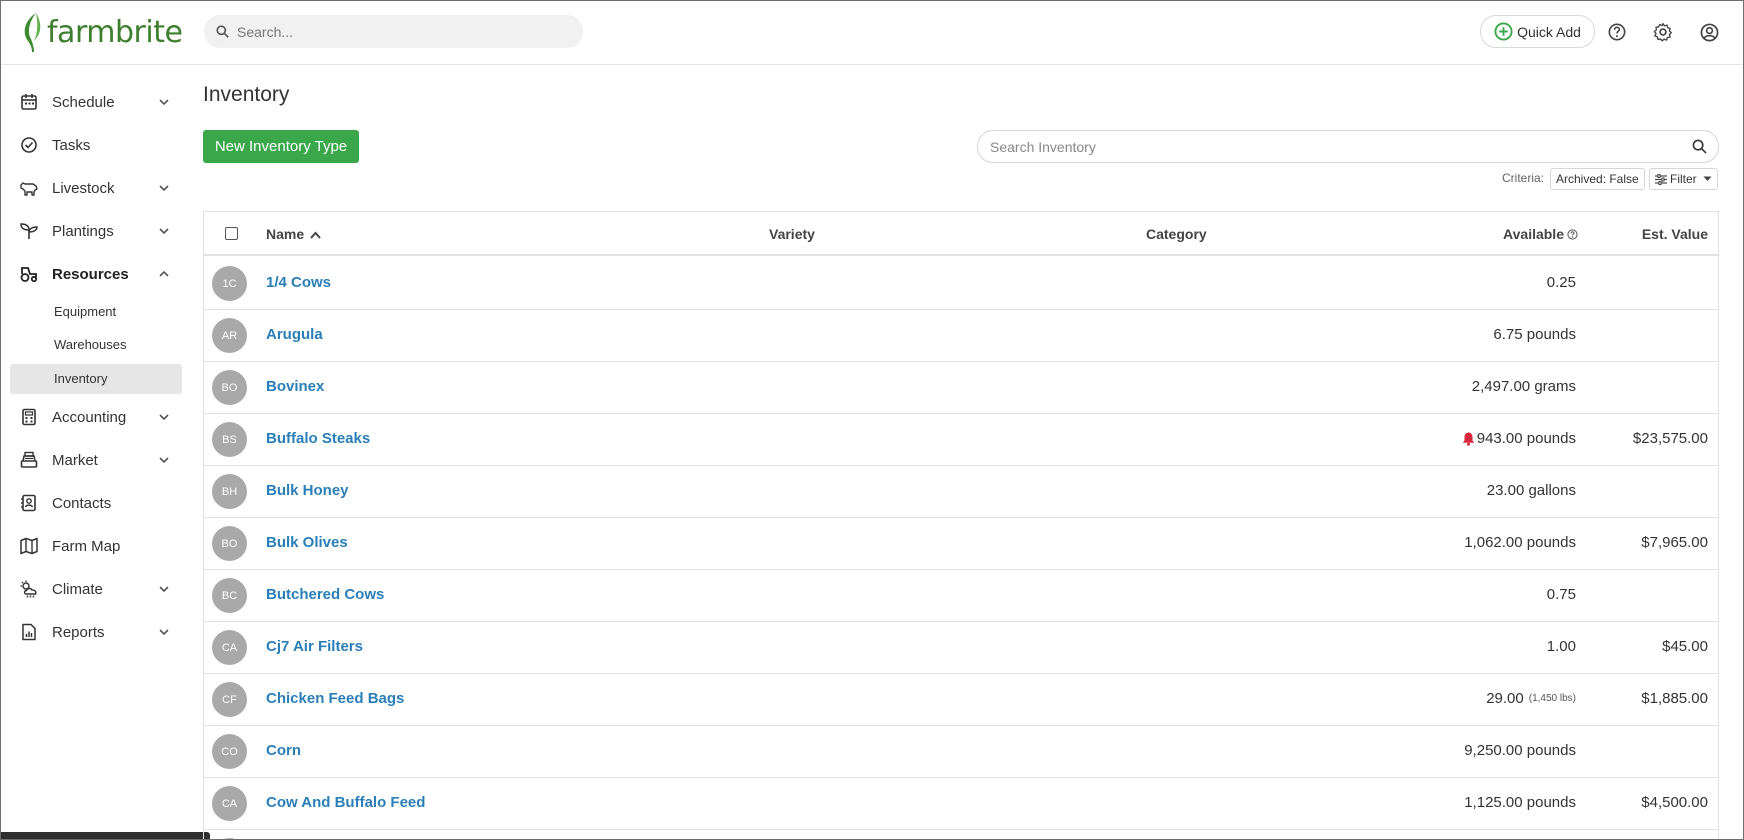  What do you see at coordinates (295, 386) in the screenshot?
I see `item-name-link: Bovinex` at bounding box center [295, 386].